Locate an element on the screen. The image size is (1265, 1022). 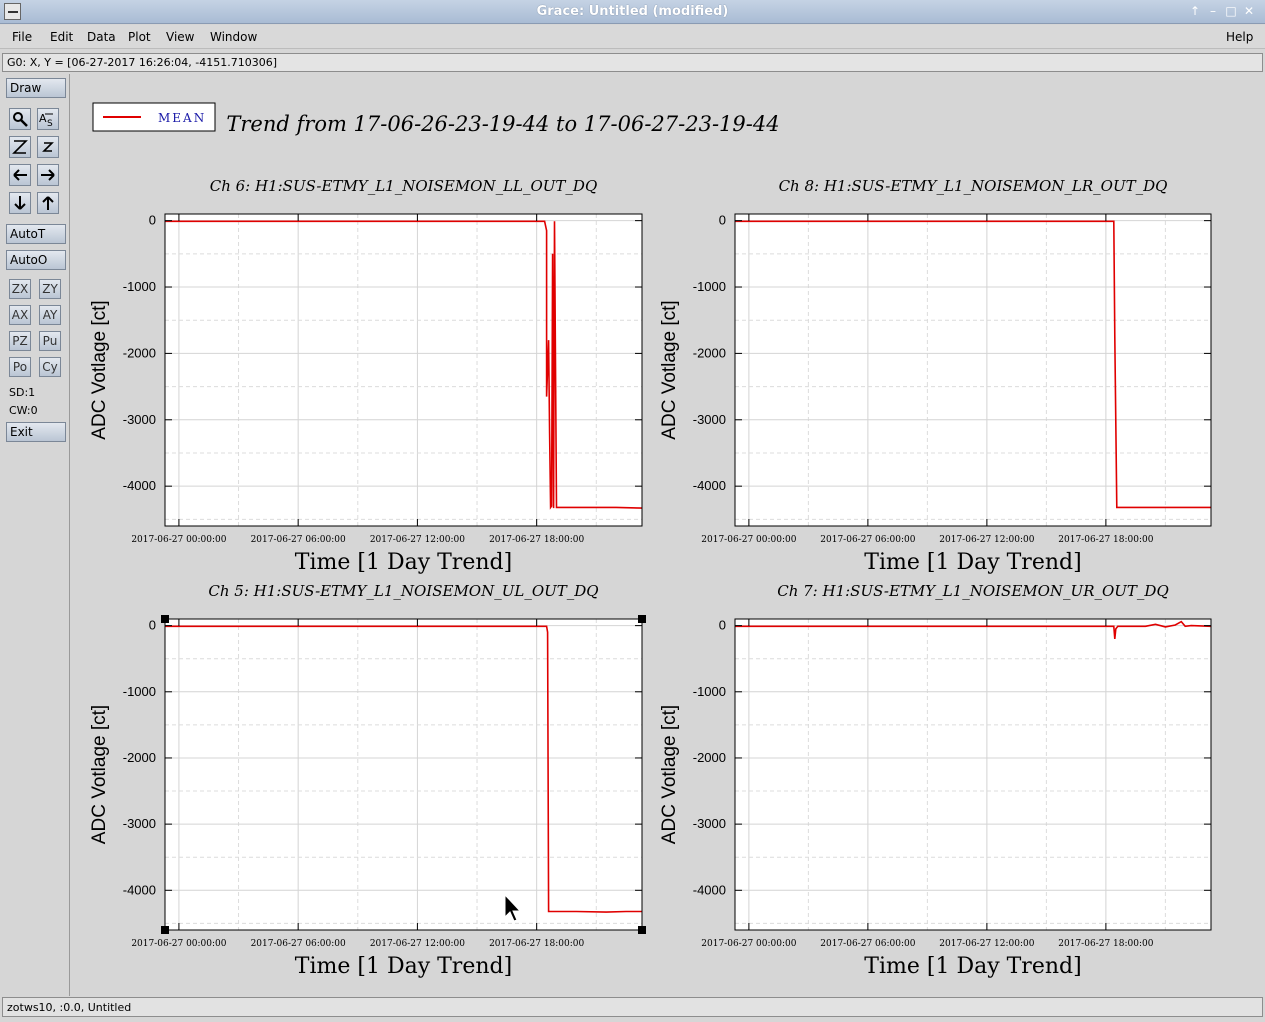
minimize-icon: – is located at coordinates (1213, 11).